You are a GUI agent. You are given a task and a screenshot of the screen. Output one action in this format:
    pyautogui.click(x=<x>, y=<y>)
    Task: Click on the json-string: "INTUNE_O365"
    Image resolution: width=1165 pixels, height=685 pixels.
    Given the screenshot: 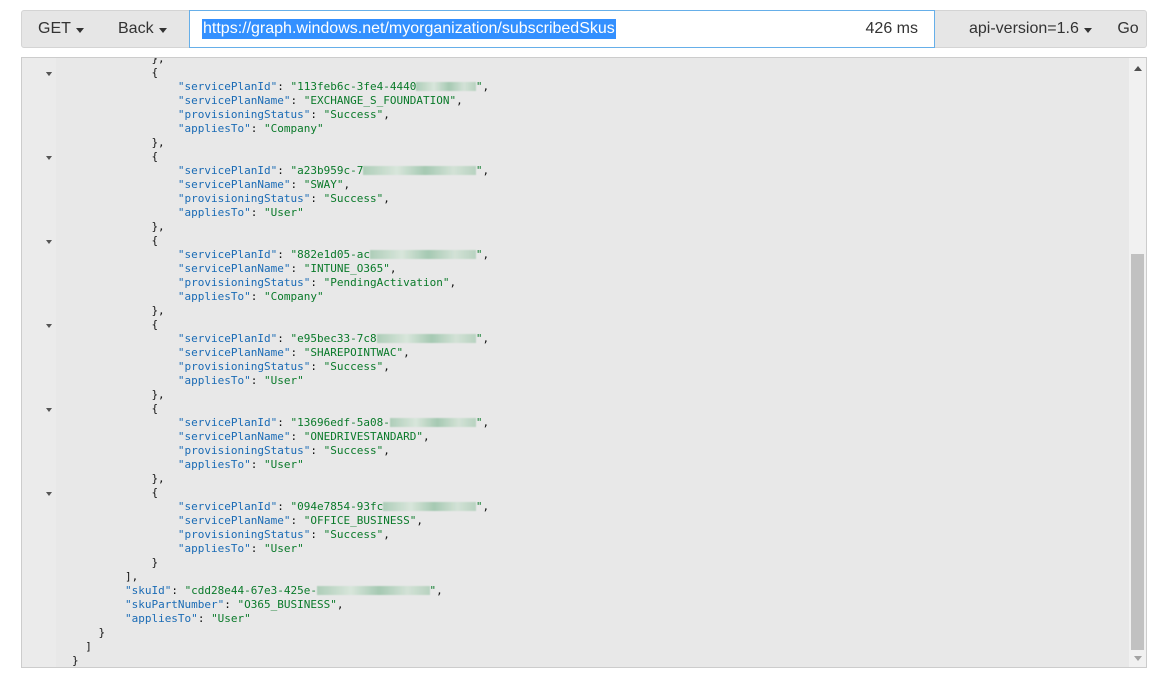 What is the action you would take?
    pyautogui.click(x=346, y=268)
    